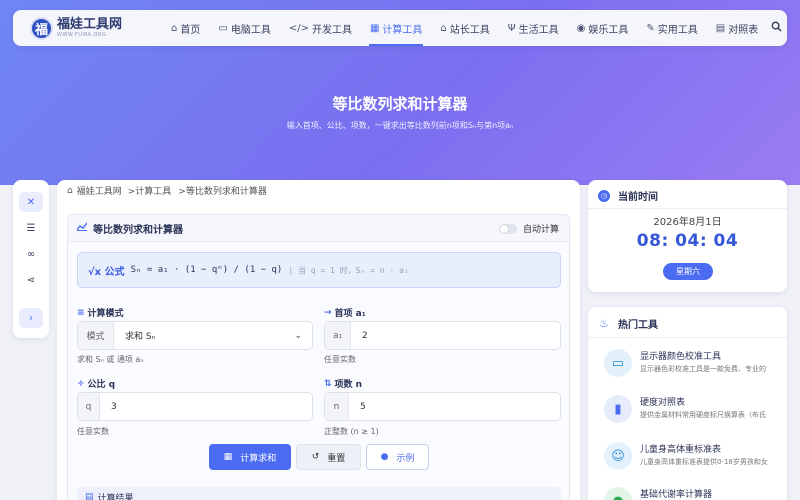 This screenshot has width=800, height=500. What do you see at coordinates (31, 228) in the screenshot?
I see `list-icon: ☰` at bounding box center [31, 228].